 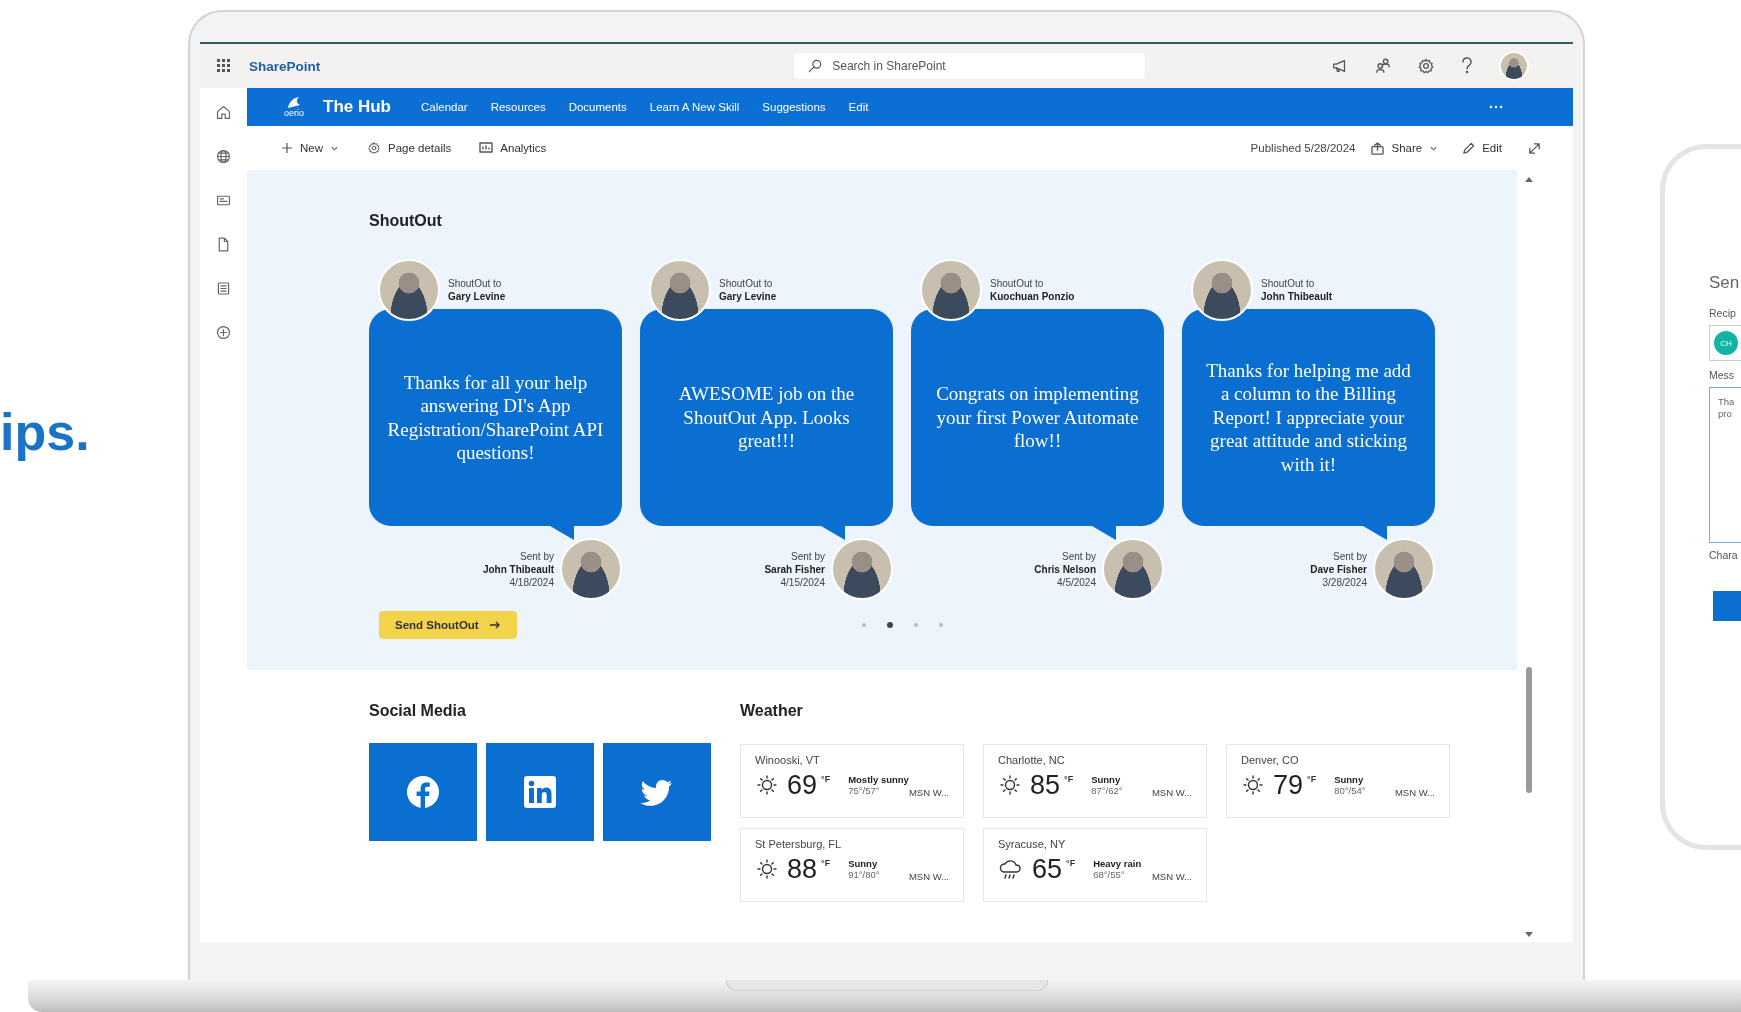 What do you see at coordinates (766, 417) in the screenshot?
I see `shoutout-message: AWESOME job on the ShoutOut App. Looks great!!!` at bounding box center [766, 417].